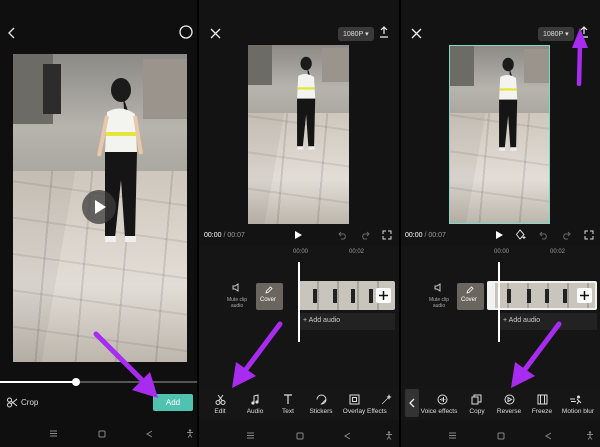 Image resolution: width=600 pixels, height=447 pixels. What do you see at coordinates (288, 399) in the screenshot?
I see `text-icon` at bounding box center [288, 399].